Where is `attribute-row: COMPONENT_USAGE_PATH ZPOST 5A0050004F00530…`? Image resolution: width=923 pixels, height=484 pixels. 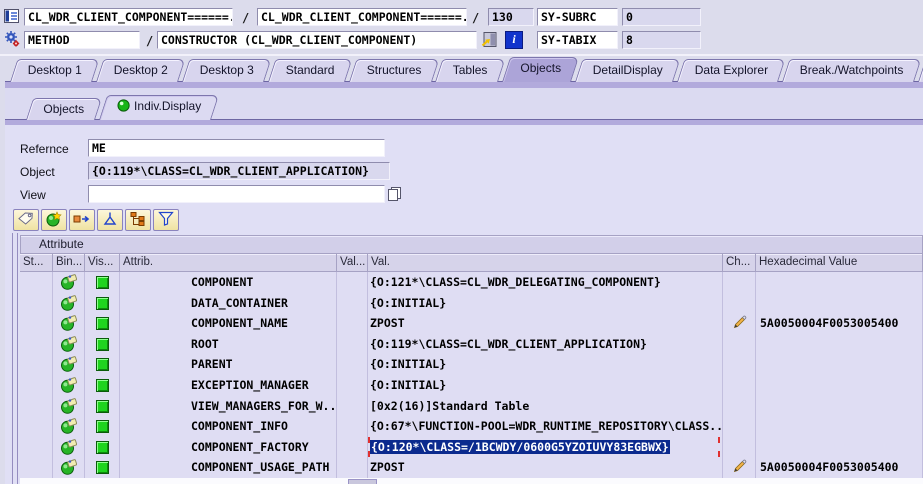 attribute-row: COMPONENT_USAGE_PATH ZPOST 5A0050004F00530… is located at coordinates (471, 467).